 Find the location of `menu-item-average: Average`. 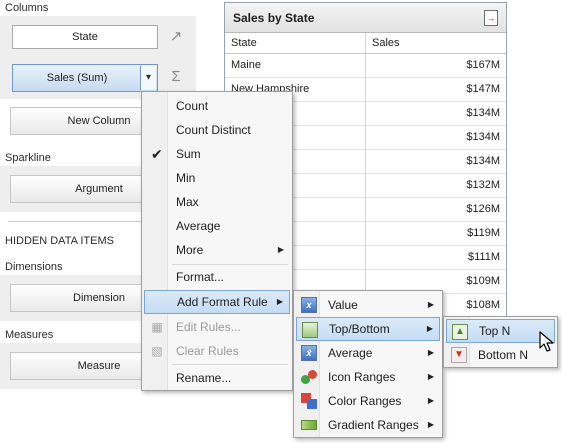

menu-item-average: Average is located at coordinates (217, 226).